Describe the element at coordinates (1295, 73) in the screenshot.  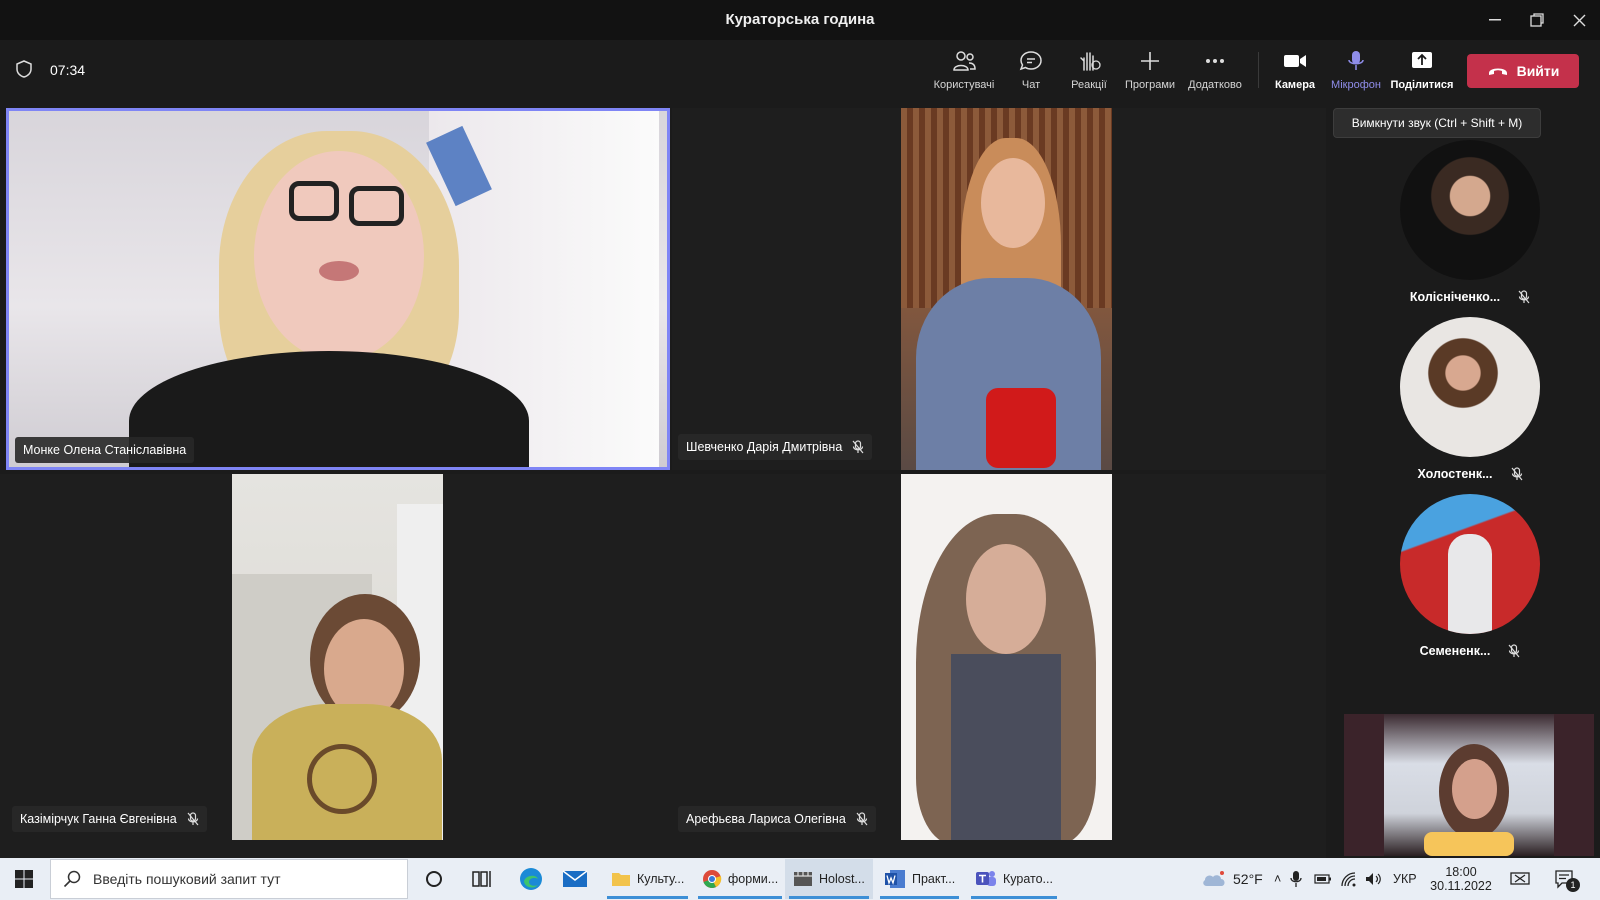
I see `camera-button: Камера` at that location.